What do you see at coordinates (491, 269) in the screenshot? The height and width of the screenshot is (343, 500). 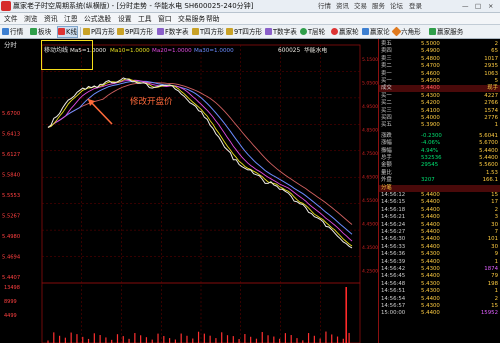 I see `trade-volume: 1874` at bounding box center [491, 269].